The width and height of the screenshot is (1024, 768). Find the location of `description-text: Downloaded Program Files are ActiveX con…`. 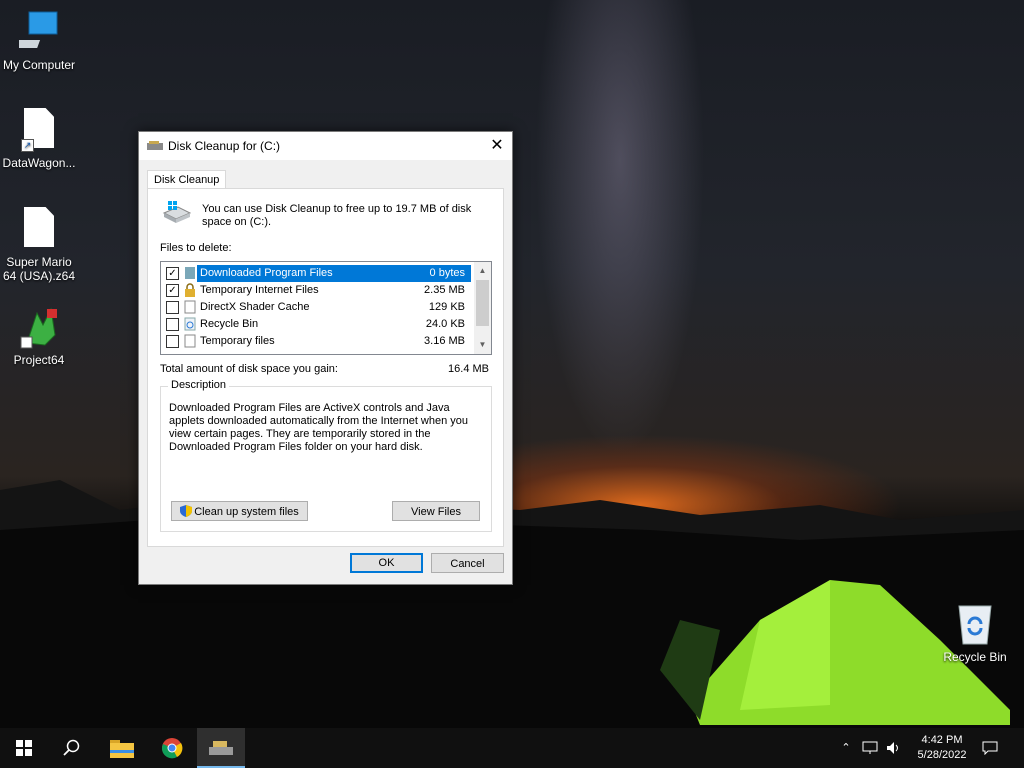

description-text: Downloaded Program Files are ActiveX con… is located at coordinates (319, 427).